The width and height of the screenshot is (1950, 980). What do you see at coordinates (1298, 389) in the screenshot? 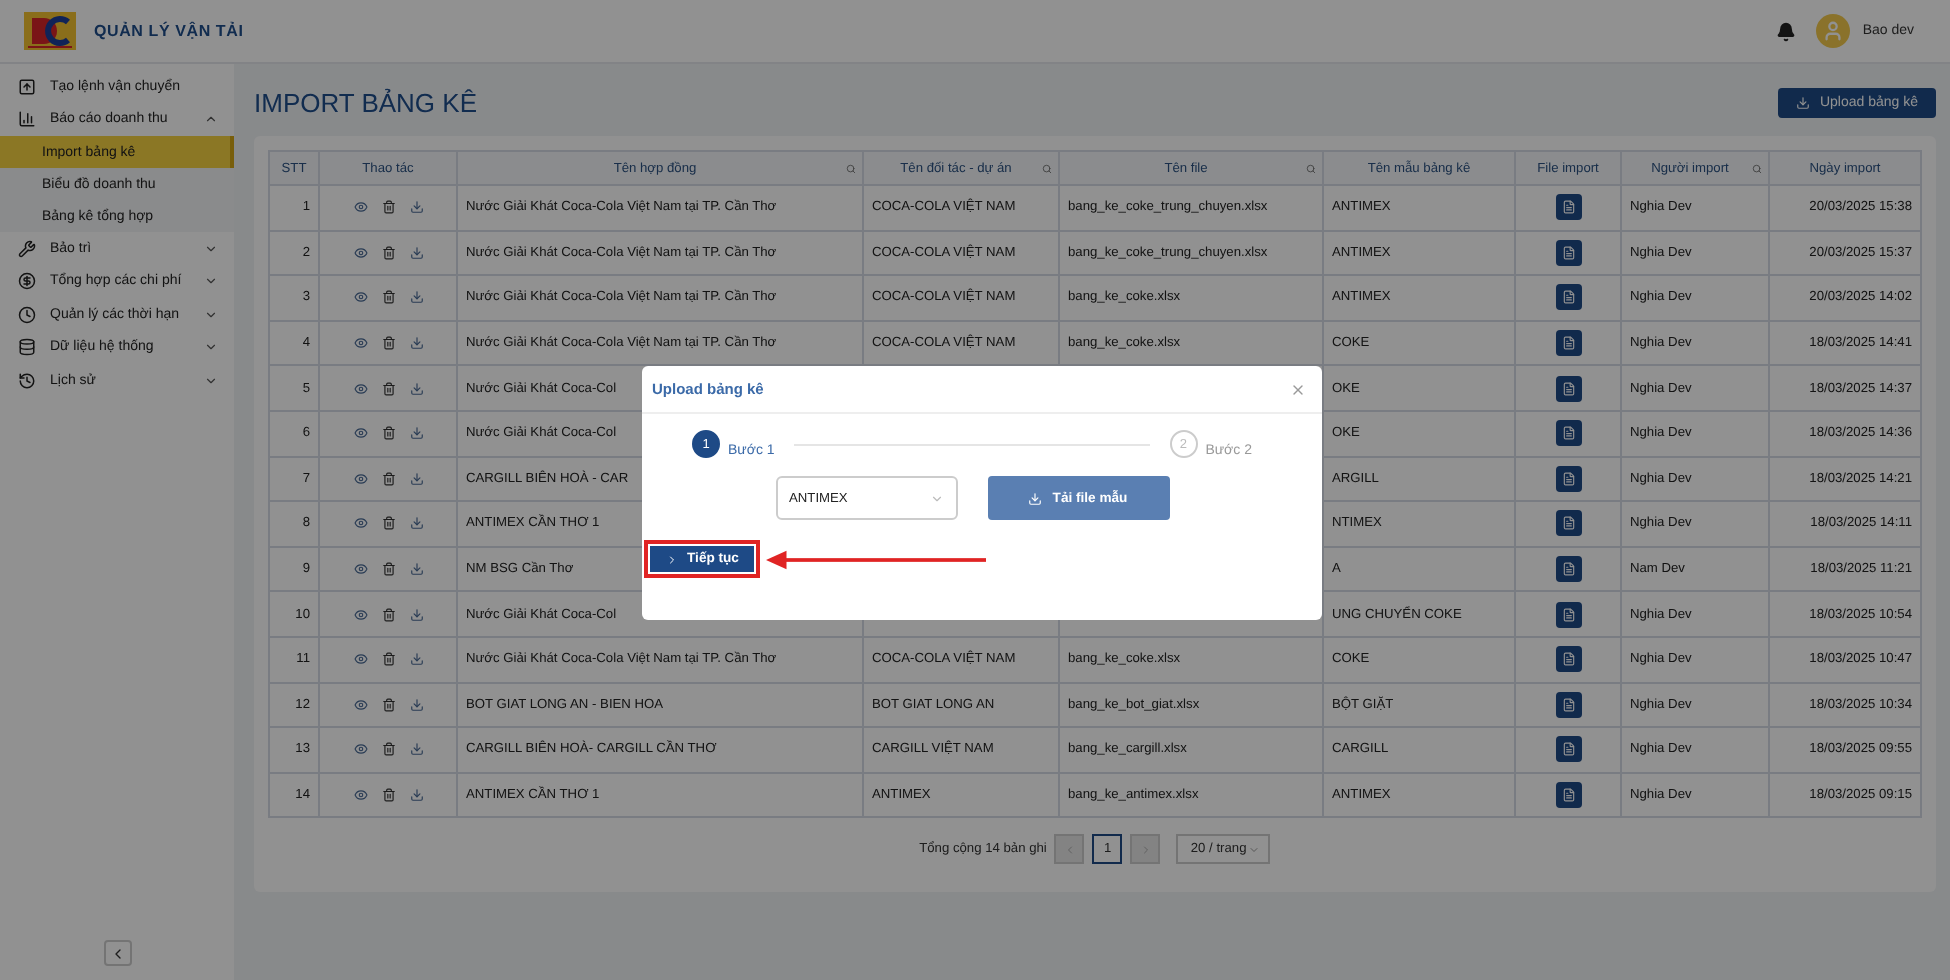
I see `close-icon` at bounding box center [1298, 389].